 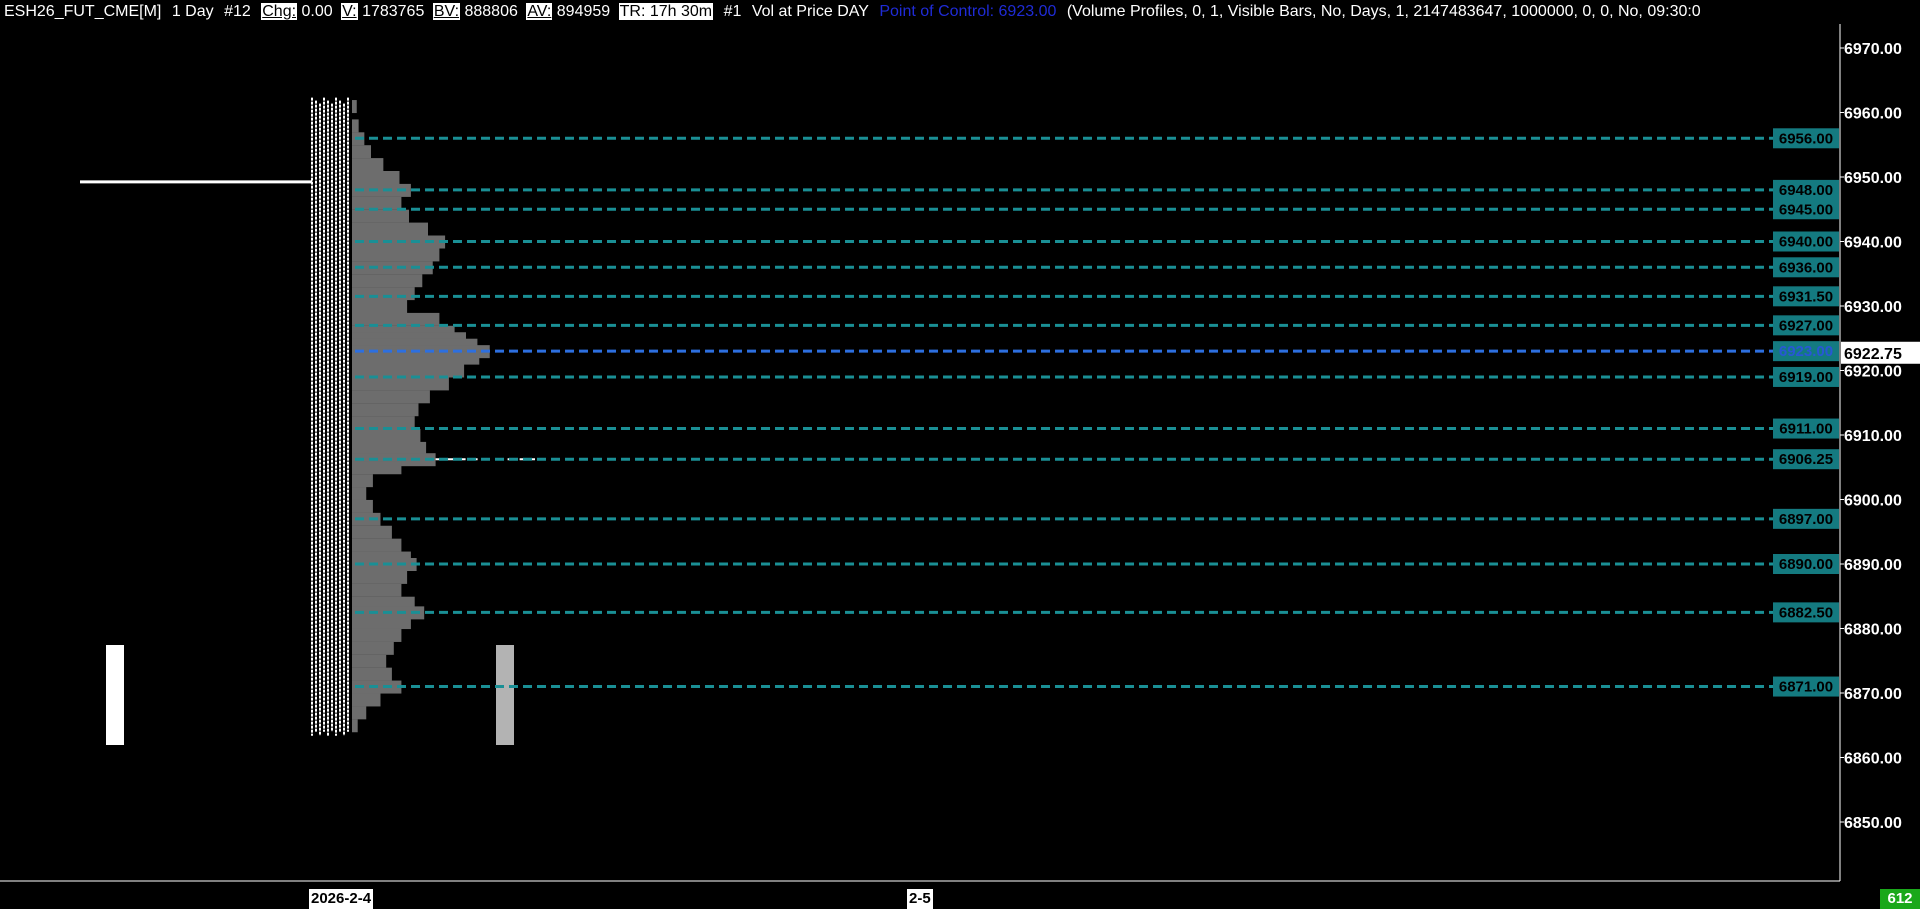 I want to click on level-label-text: 6871.00, so click(x=1806, y=687).